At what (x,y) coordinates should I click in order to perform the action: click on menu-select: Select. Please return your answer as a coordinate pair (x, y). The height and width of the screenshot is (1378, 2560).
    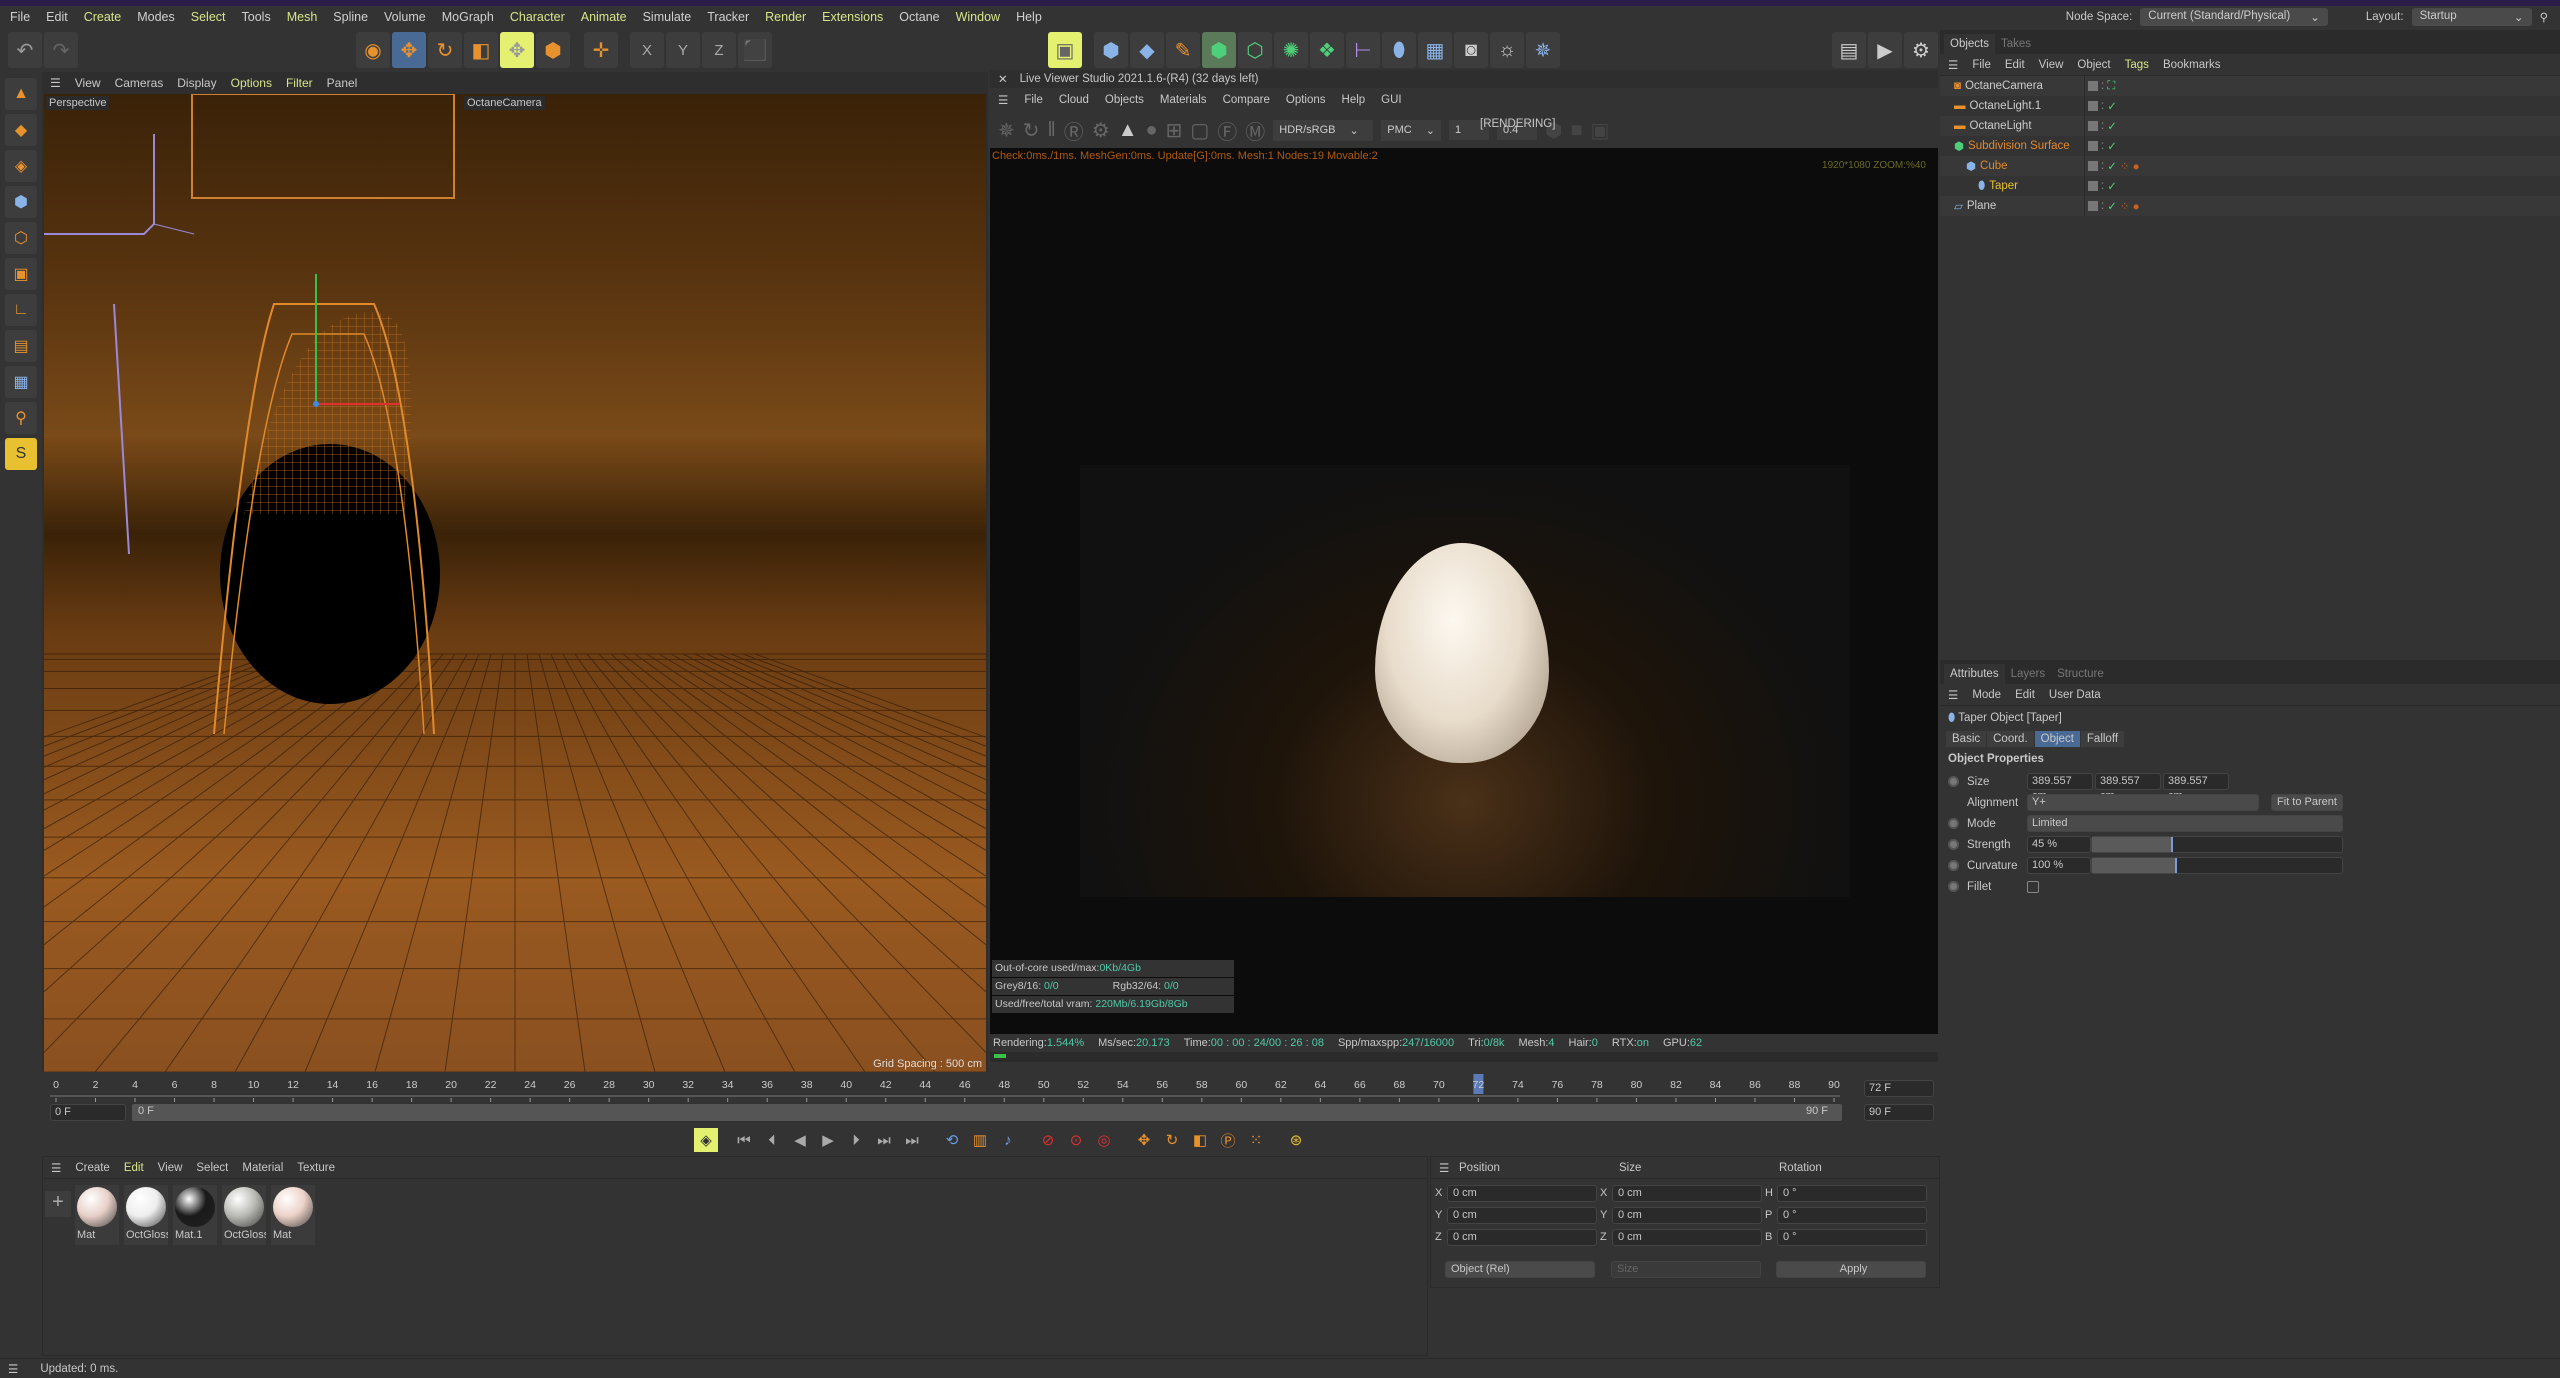
    Looking at the image, I should click on (208, 17).